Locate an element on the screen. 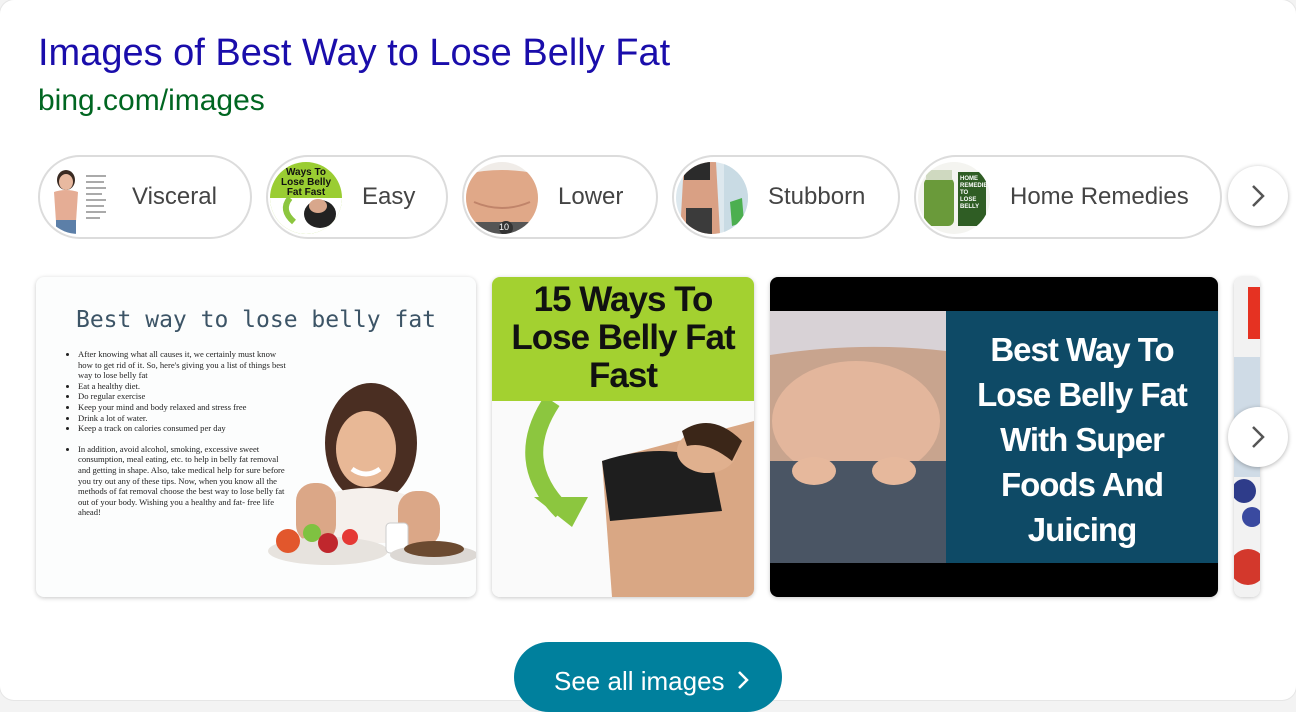  chip-thumb-text: HOME REMEDIES TO LOSE BELLY is located at coordinates (975, 193).